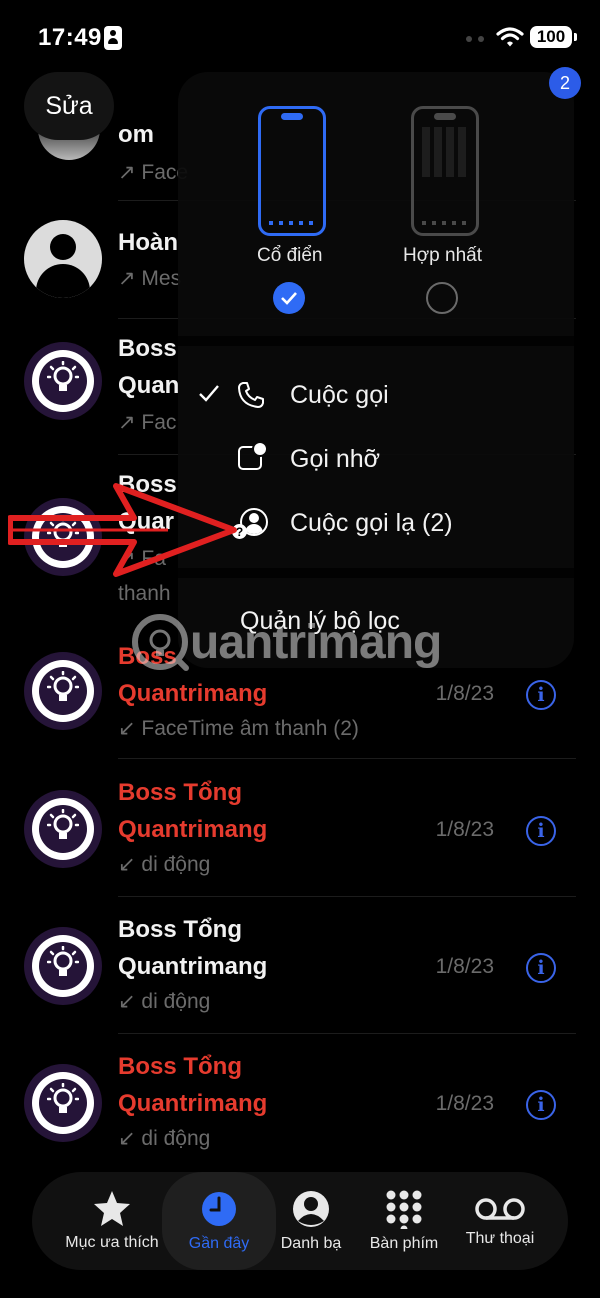 This screenshot has height=1298, width=600. What do you see at coordinates (445, 171) in the screenshot?
I see `unified-view-option` at bounding box center [445, 171].